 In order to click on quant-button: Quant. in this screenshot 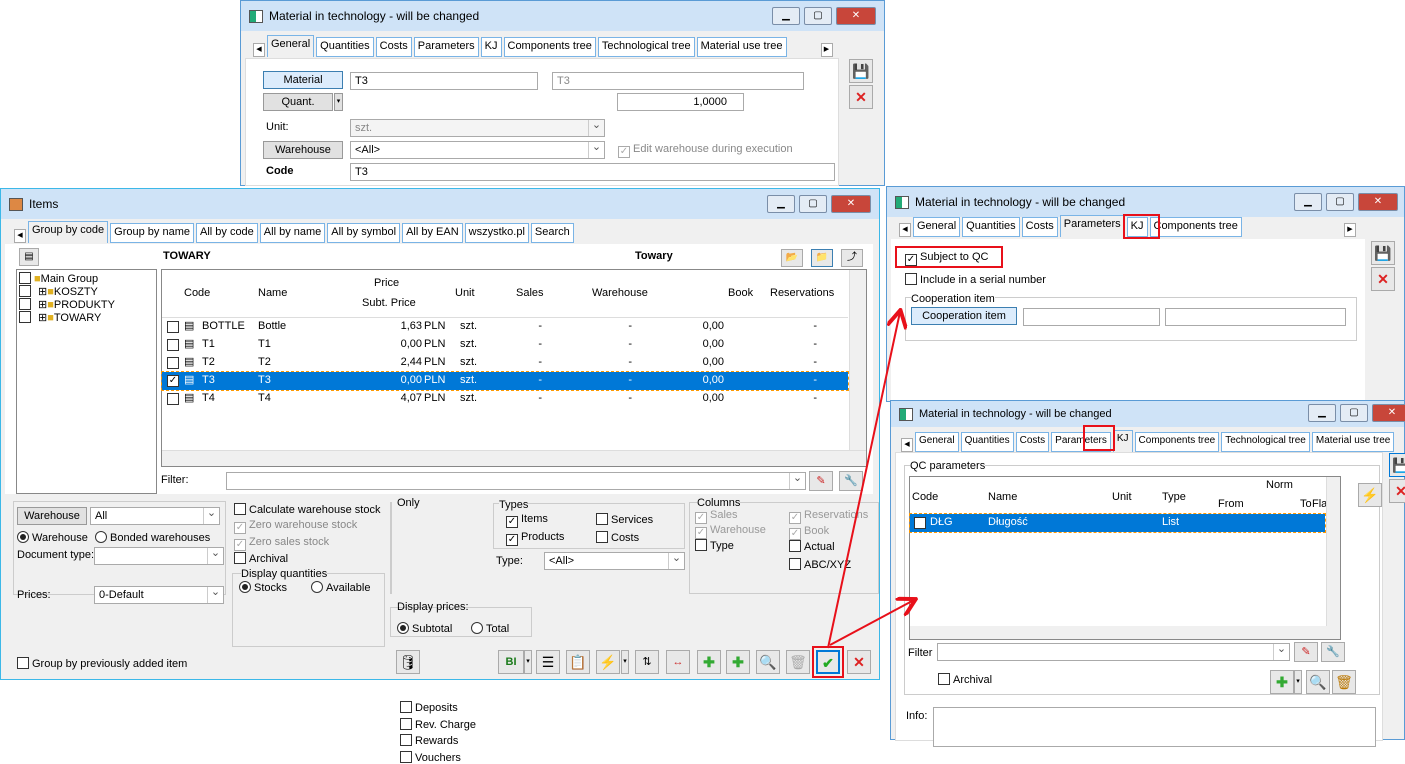, I will do `click(298, 102)`.